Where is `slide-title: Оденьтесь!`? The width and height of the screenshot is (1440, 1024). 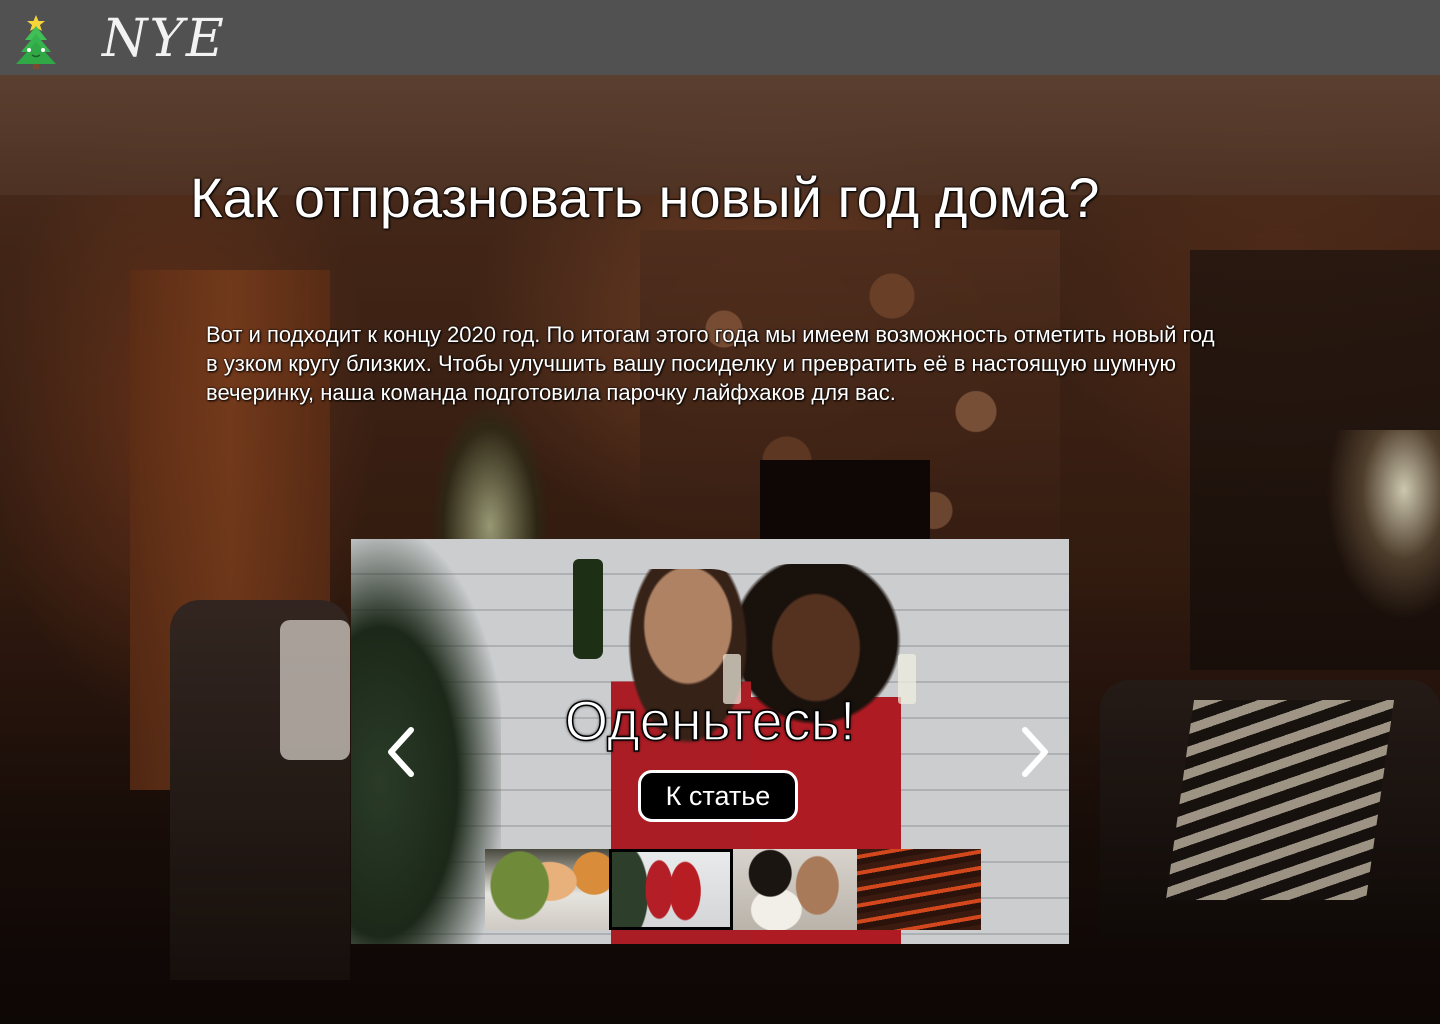 slide-title: Оденьтесь! is located at coordinates (710, 720).